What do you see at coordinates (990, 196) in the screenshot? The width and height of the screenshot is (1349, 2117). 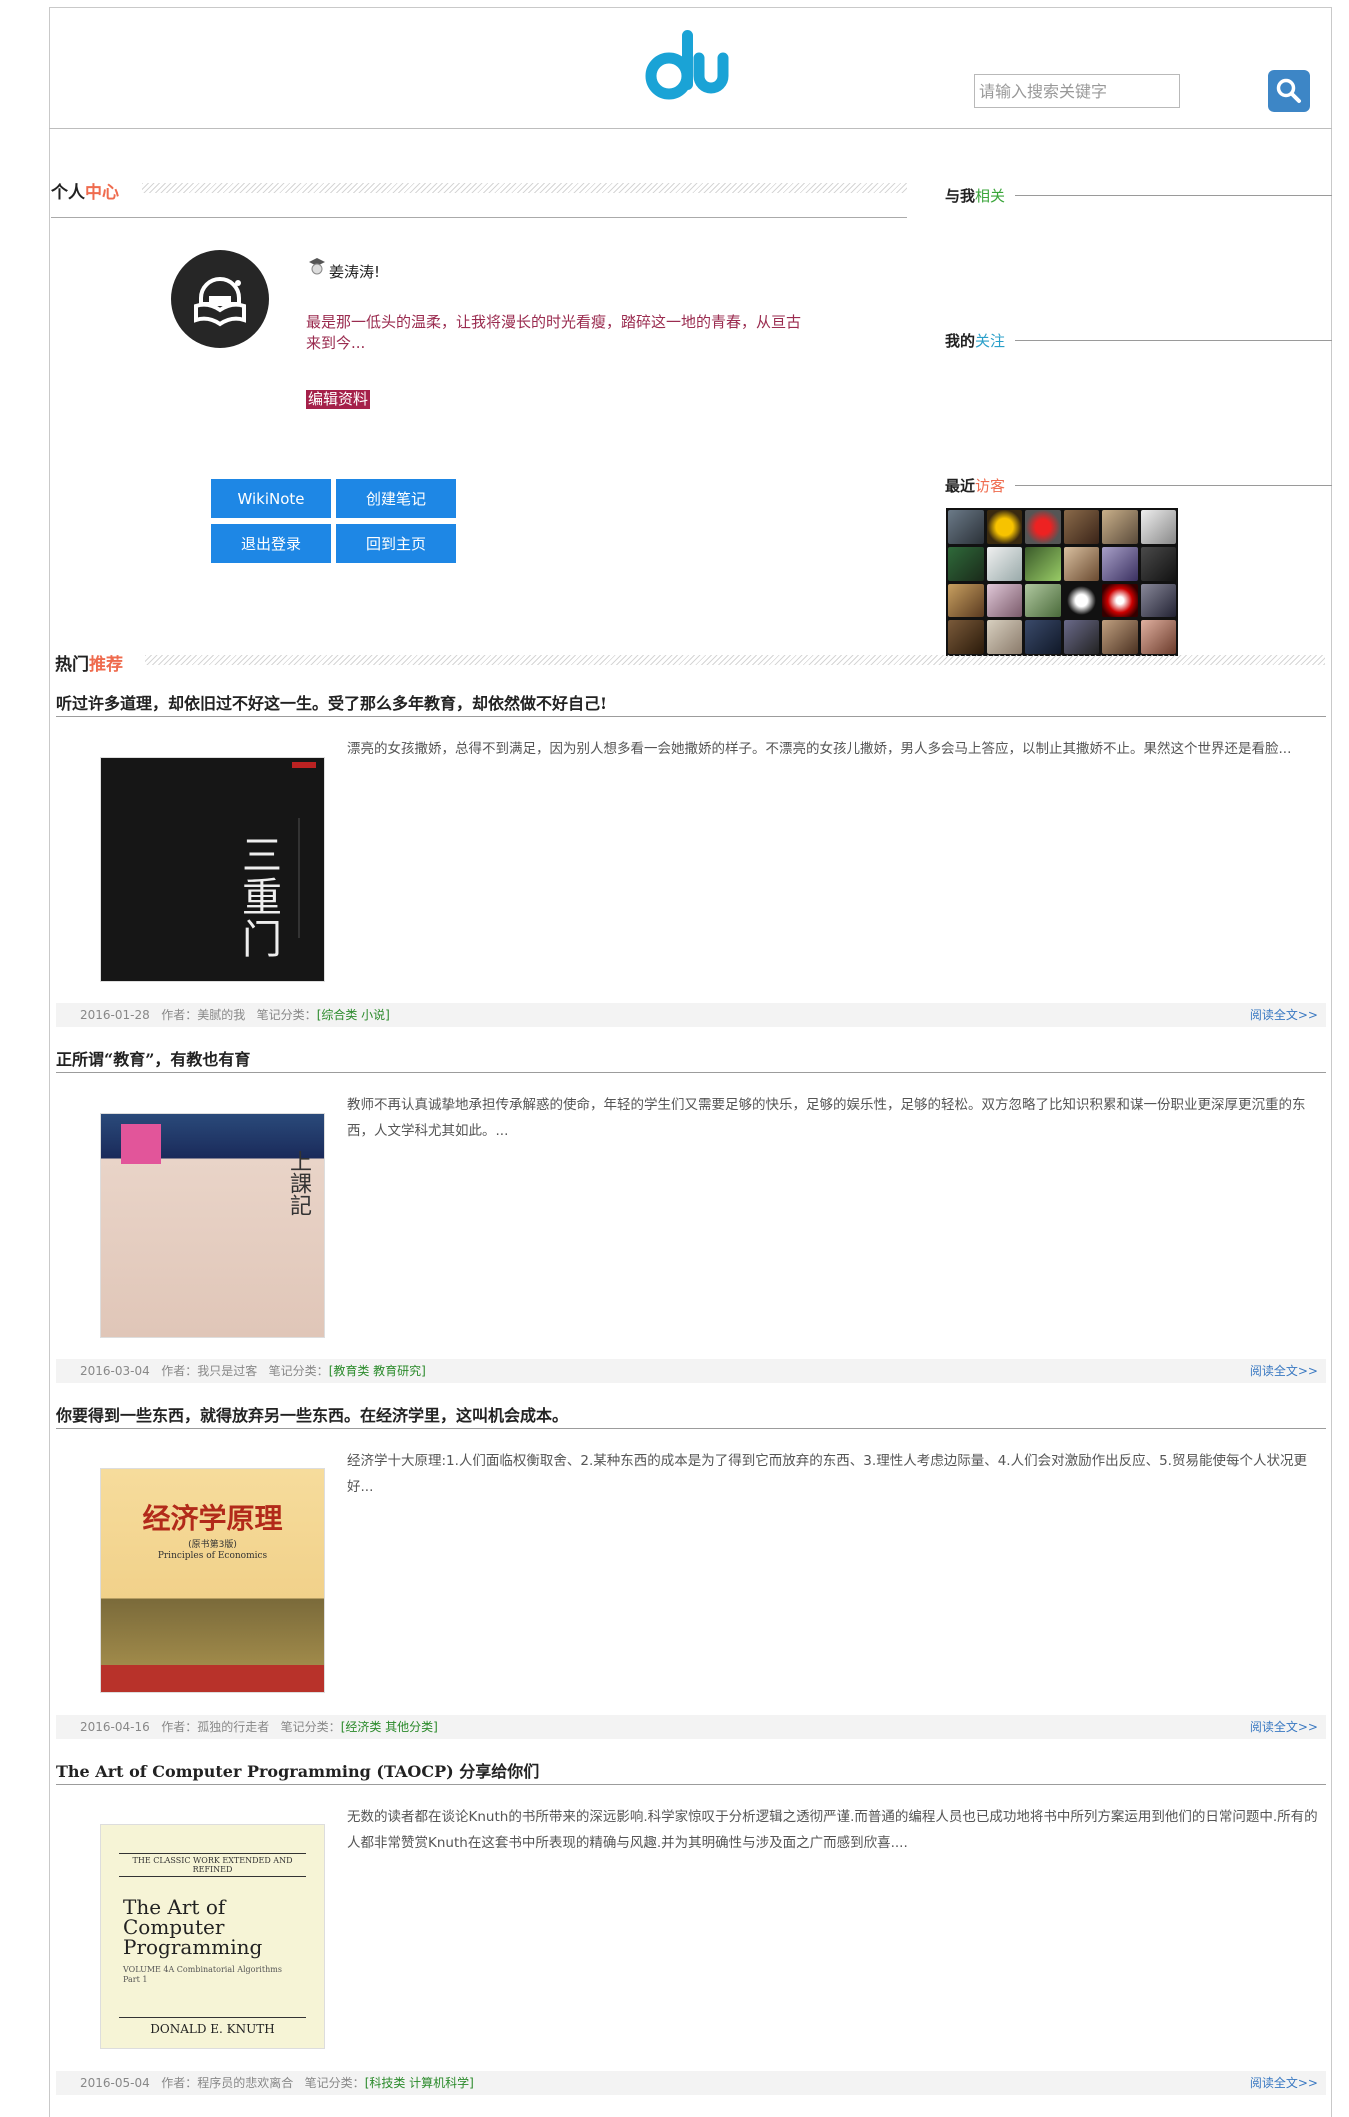 I see `title-highlight: 相关` at bounding box center [990, 196].